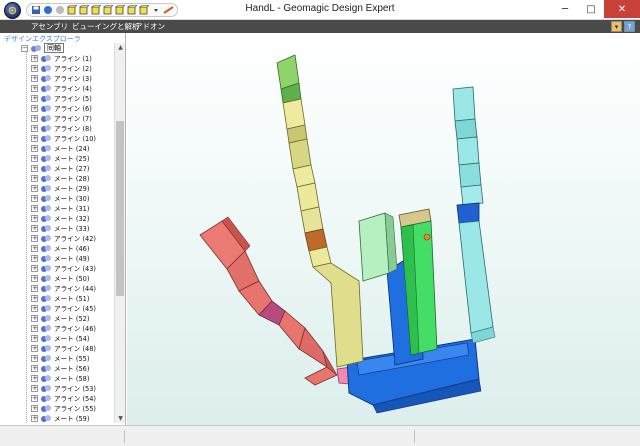 This screenshot has width=640, height=446. I want to click on tree-root-node: − 同軸, so click(42, 48).